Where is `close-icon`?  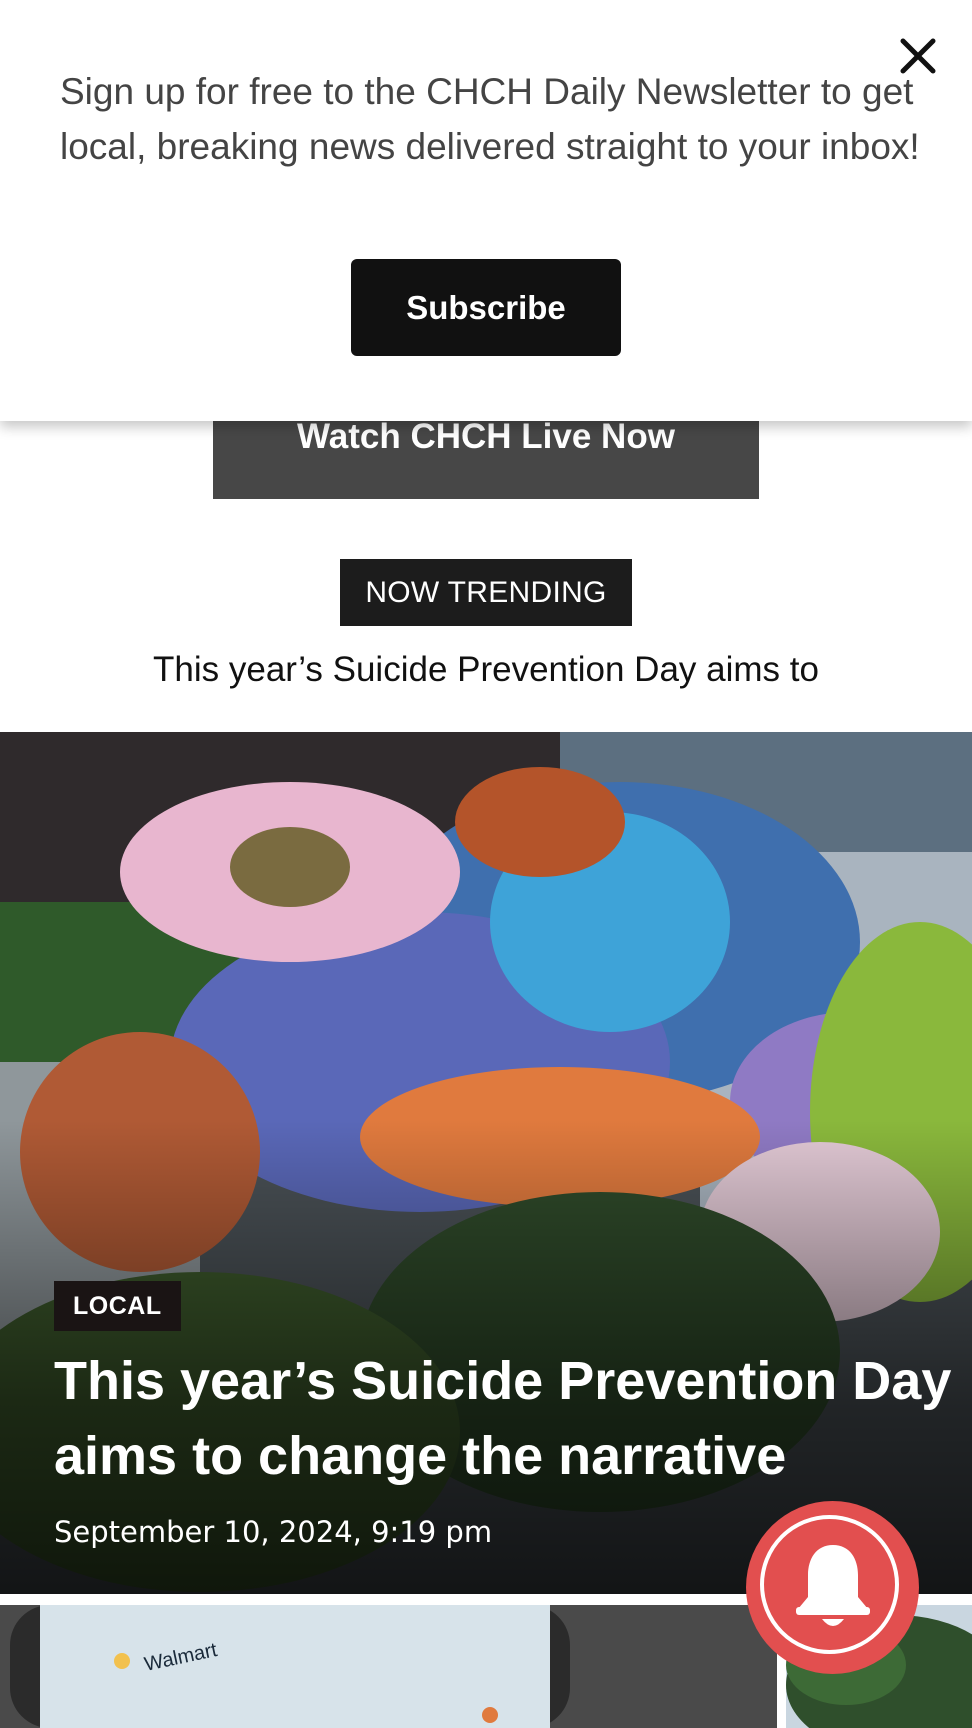
close-icon is located at coordinates (918, 56).